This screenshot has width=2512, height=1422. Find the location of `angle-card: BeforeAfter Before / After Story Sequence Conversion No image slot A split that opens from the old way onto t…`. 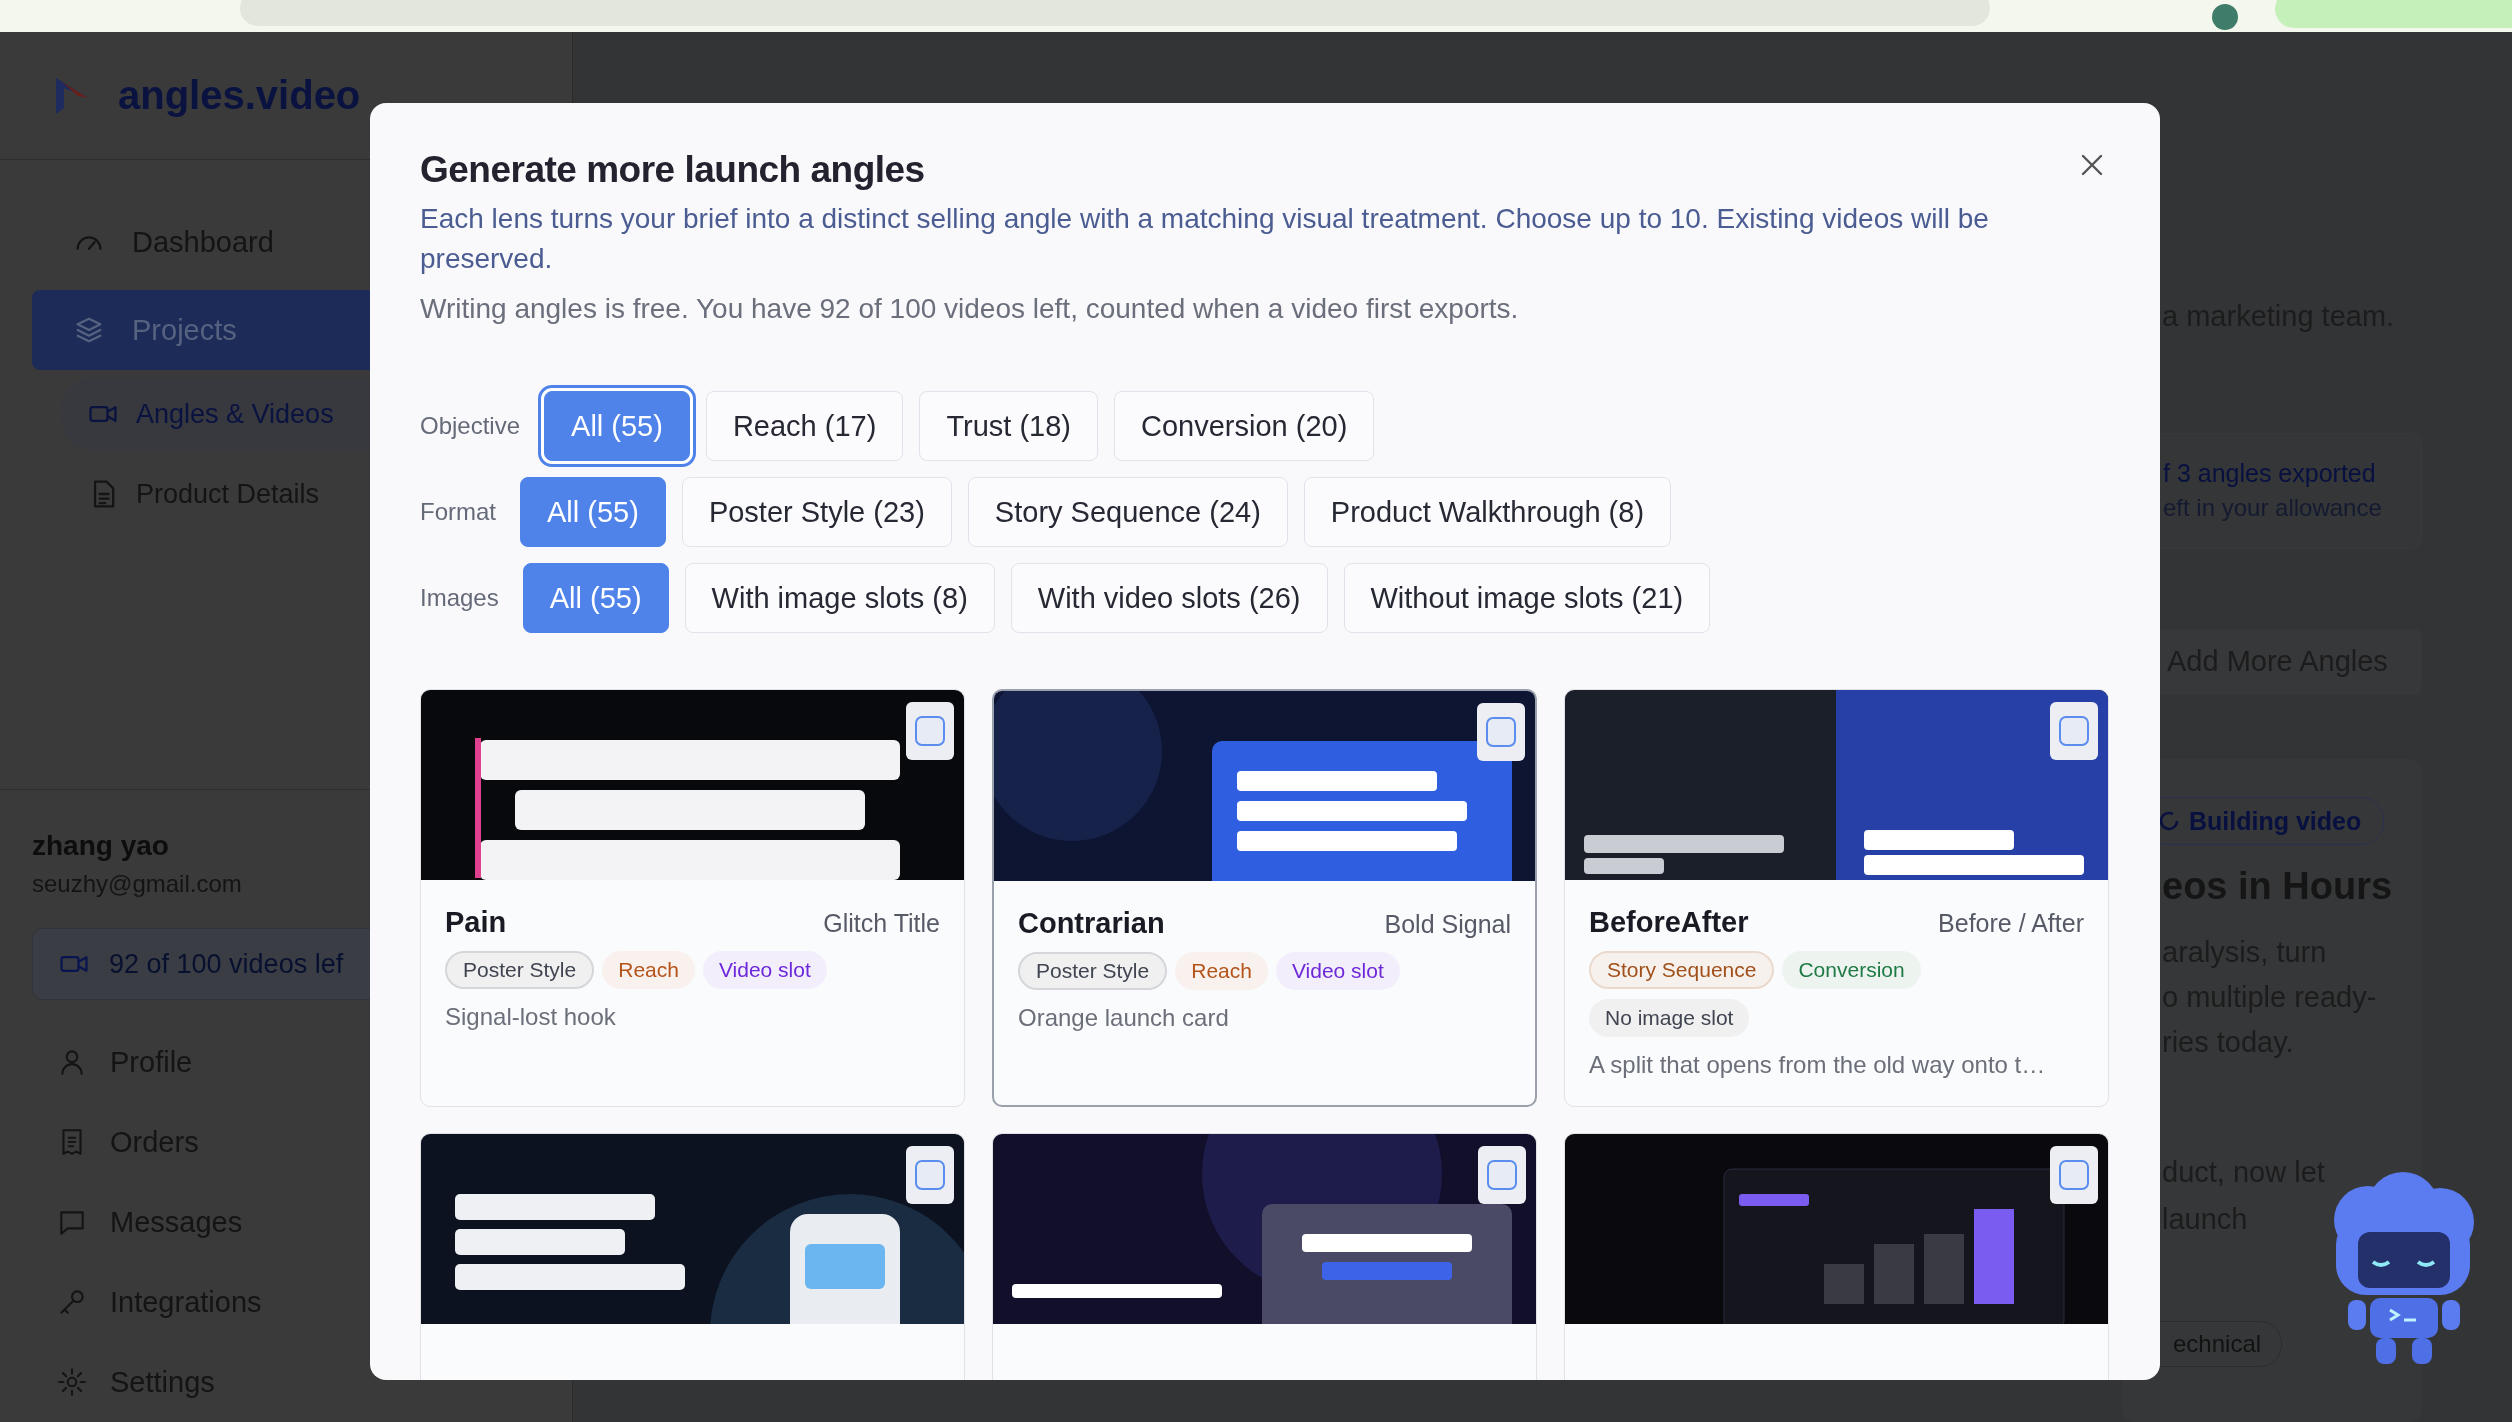

angle-card: BeforeAfter Before / After Story Sequence Conversion No image slot A split that opens from the old way onto t… is located at coordinates (1836, 898).